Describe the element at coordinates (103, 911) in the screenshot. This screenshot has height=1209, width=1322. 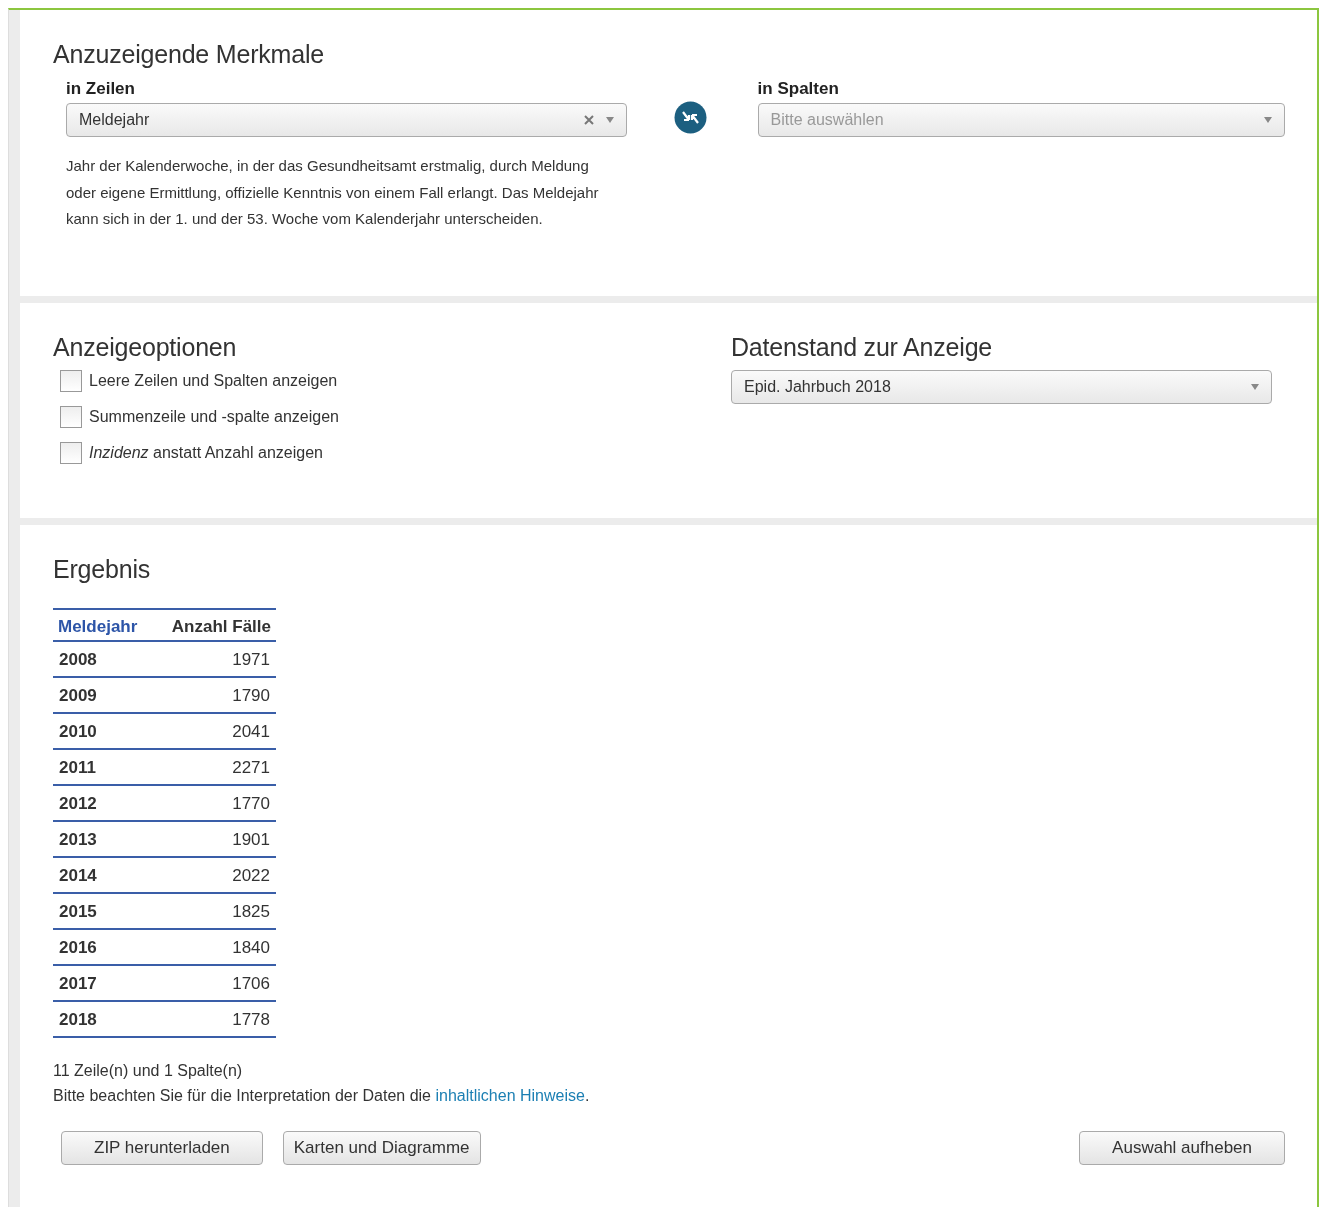
I see `table-cell: 2015` at that location.